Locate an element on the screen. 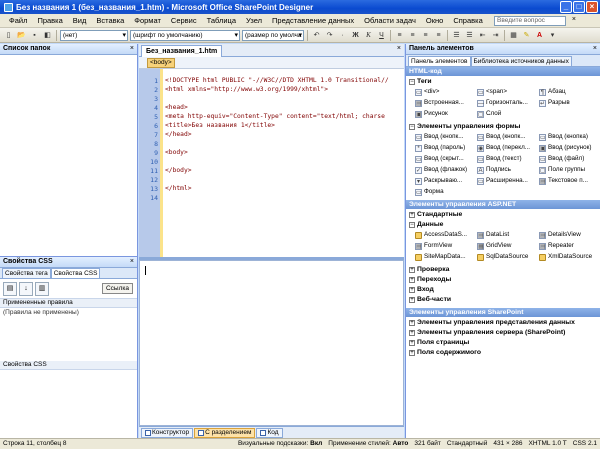 The width and height of the screenshot is (600, 449). tab-toolbox: Панель элементов is located at coordinates (439, 61).